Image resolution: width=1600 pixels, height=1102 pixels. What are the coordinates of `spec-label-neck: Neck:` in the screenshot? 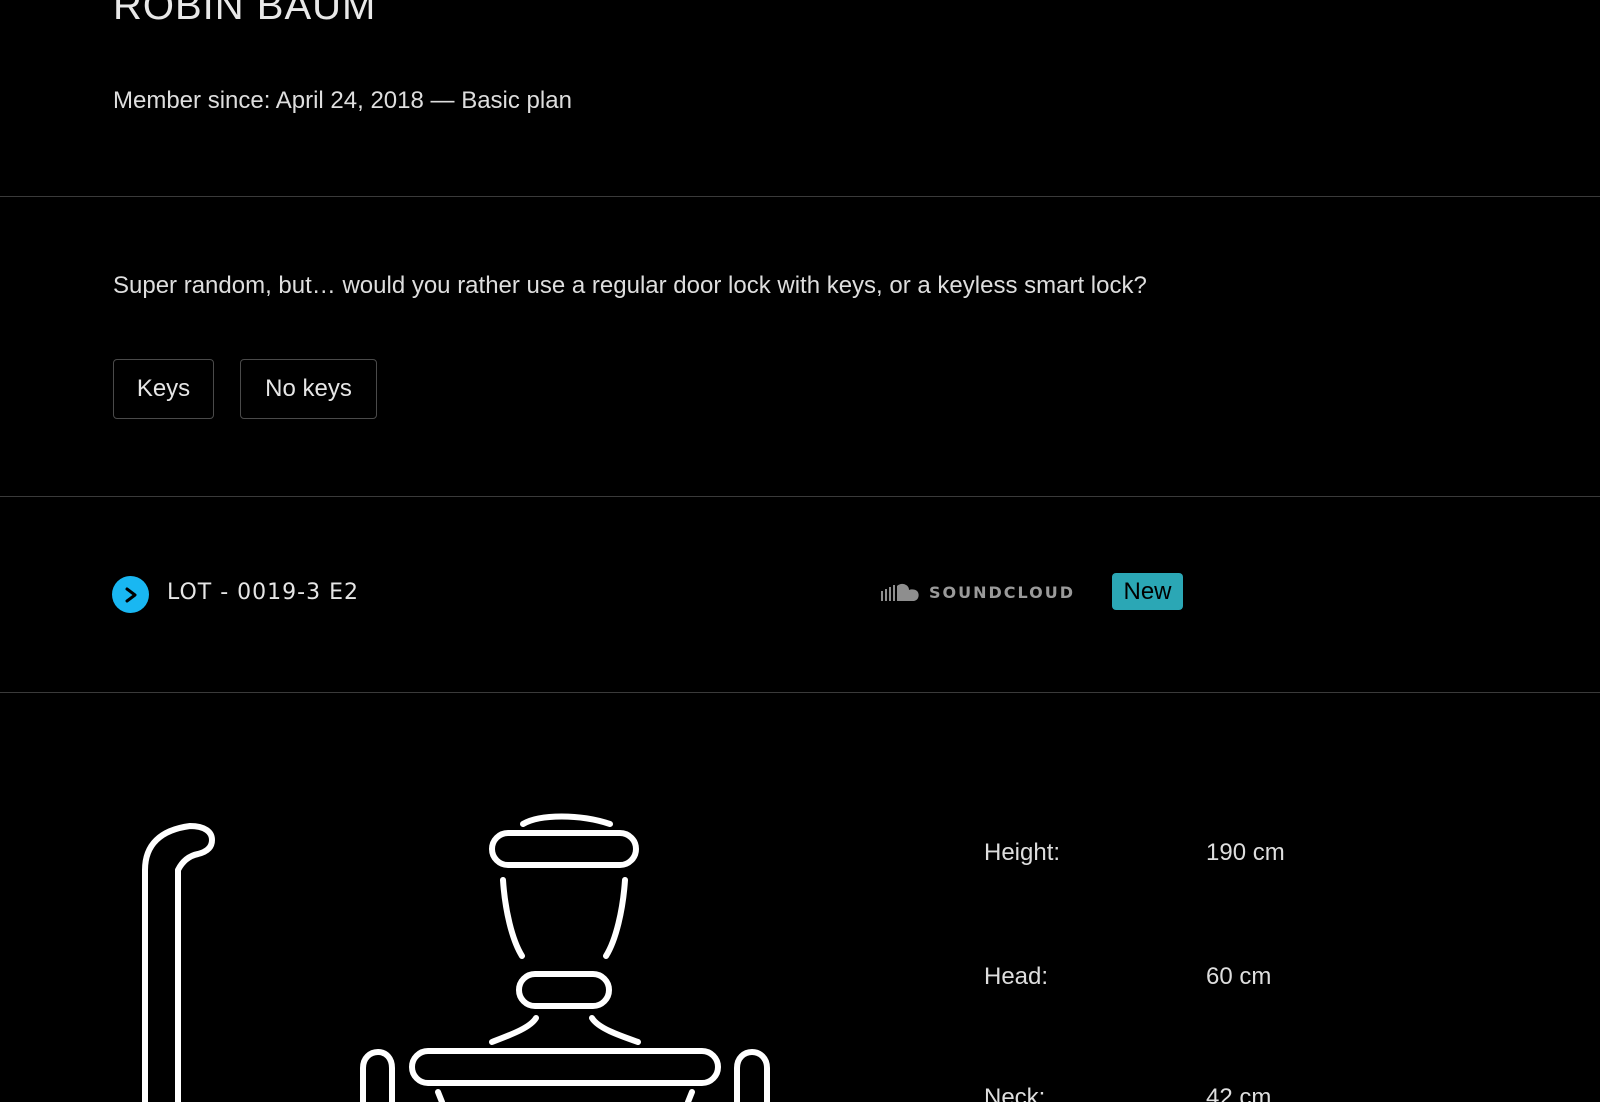 It's located at (1015, 1093).